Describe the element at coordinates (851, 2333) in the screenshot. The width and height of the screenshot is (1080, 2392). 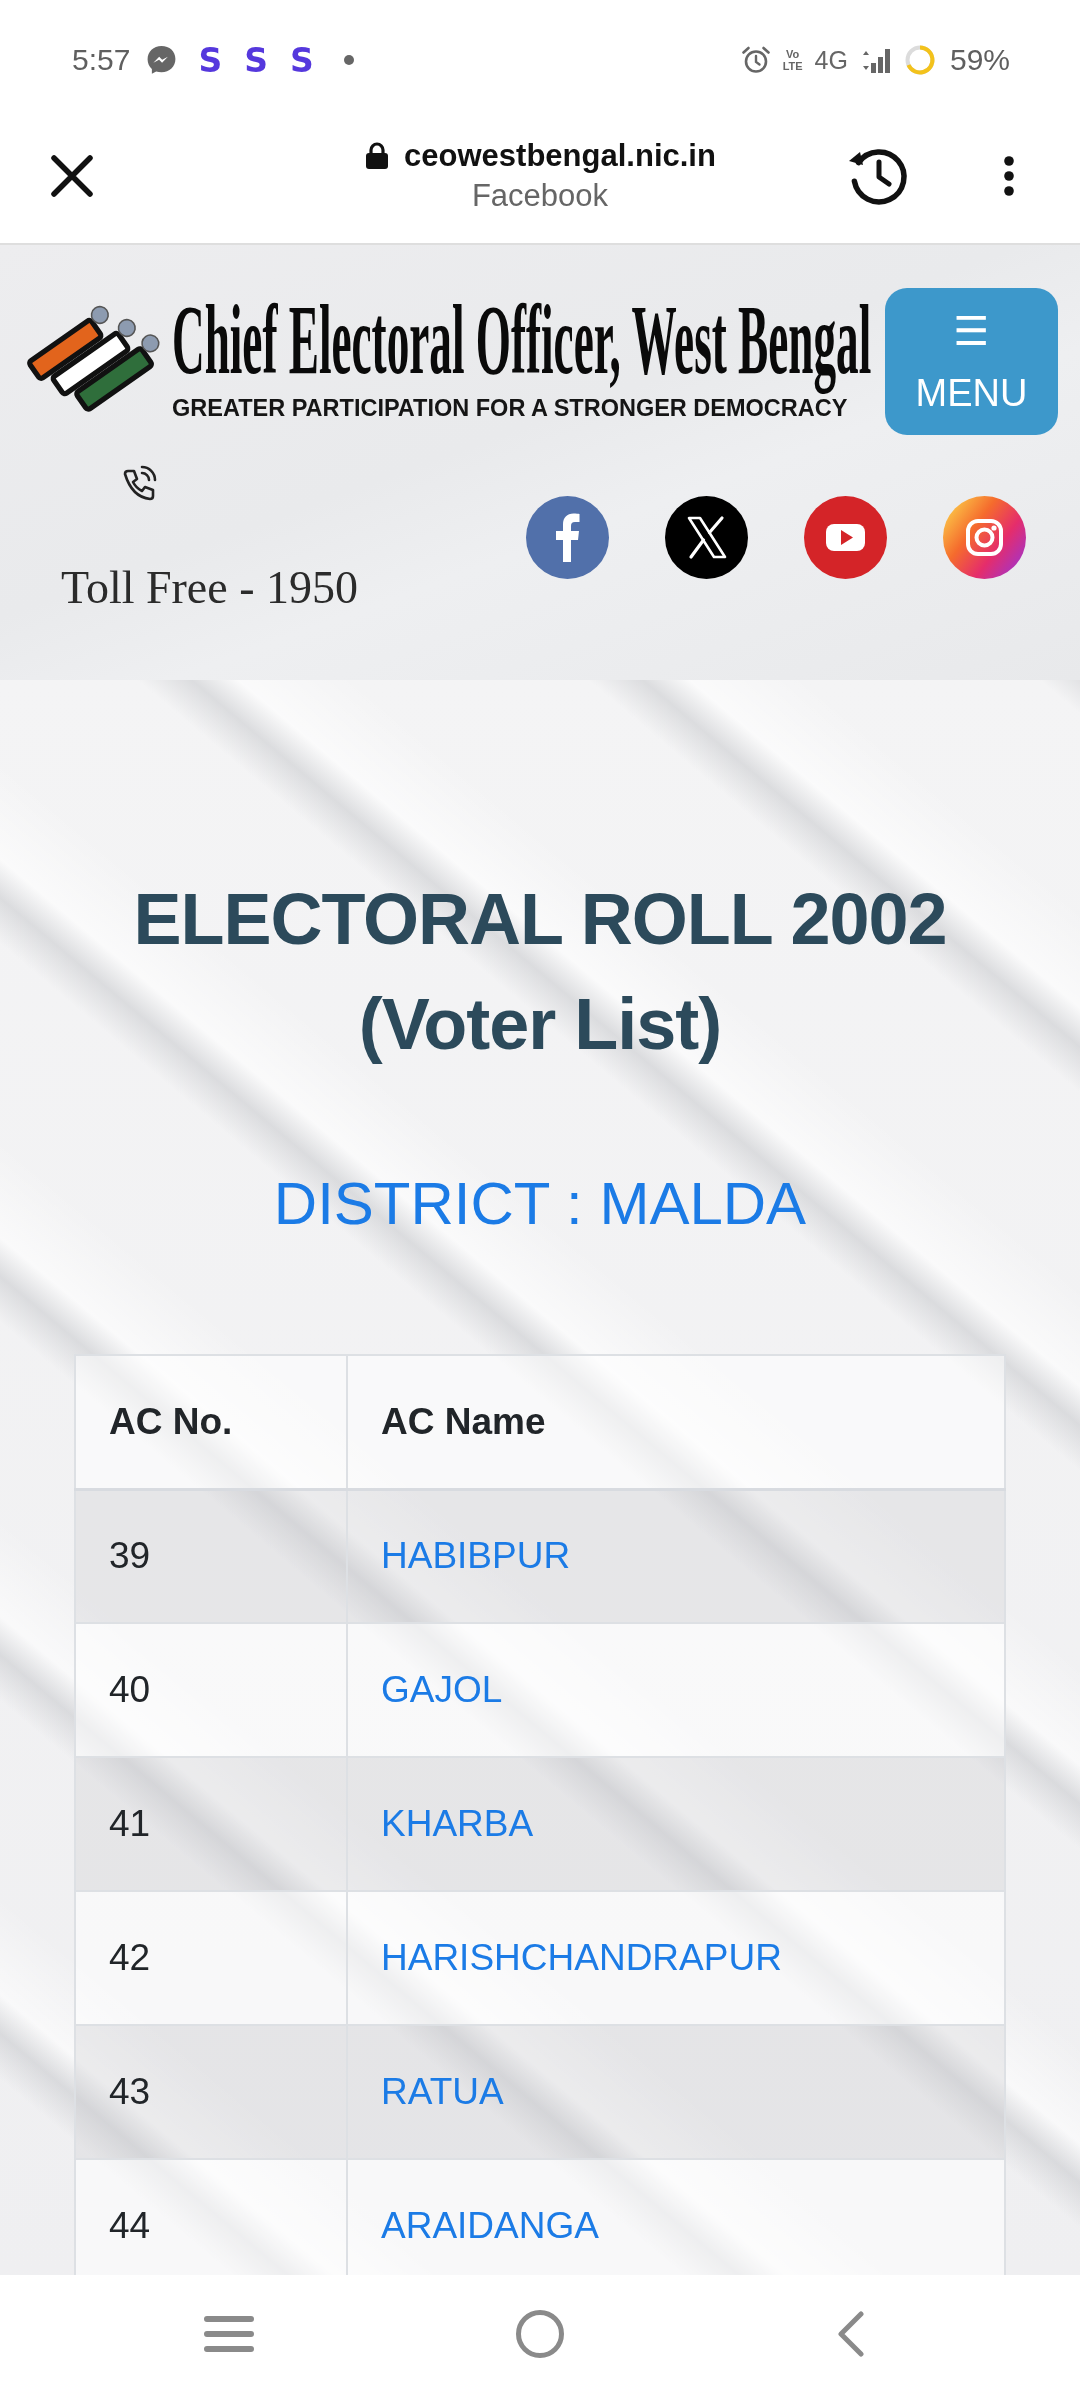
I see `back-icon` at that location.